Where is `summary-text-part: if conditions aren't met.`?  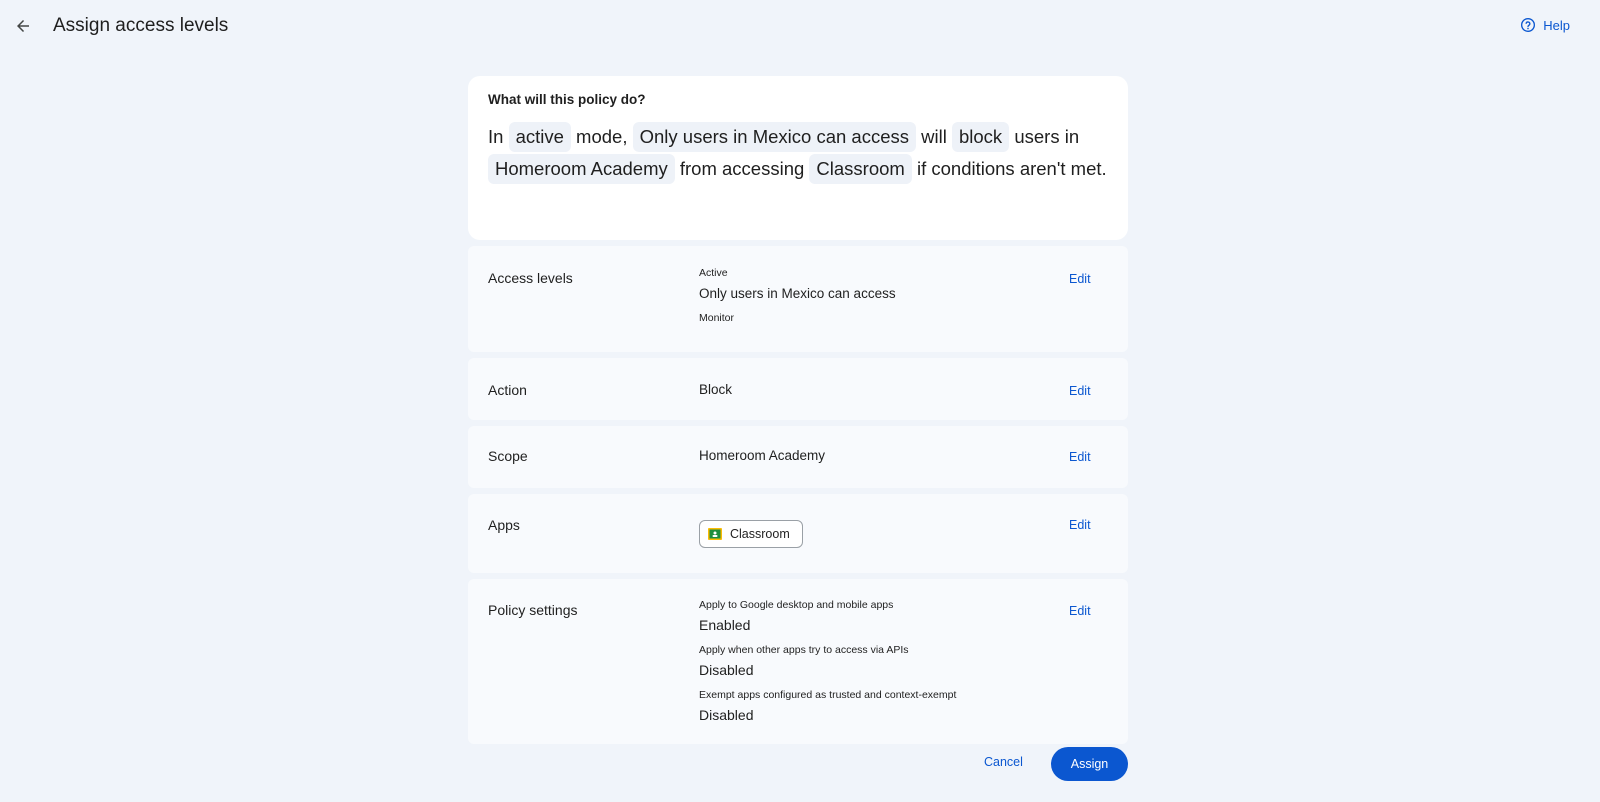 summary-text-part: if conditions aren't met. is located at coordinates (1011, 168).